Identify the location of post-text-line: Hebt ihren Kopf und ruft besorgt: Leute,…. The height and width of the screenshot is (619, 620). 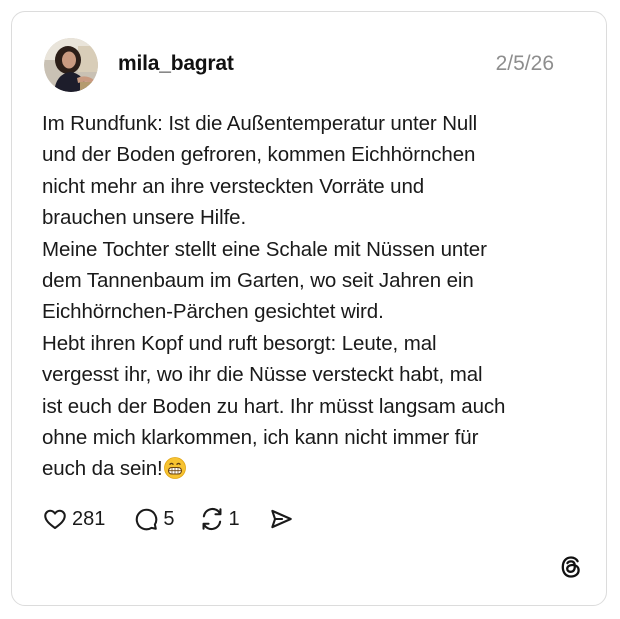
(239, 343).